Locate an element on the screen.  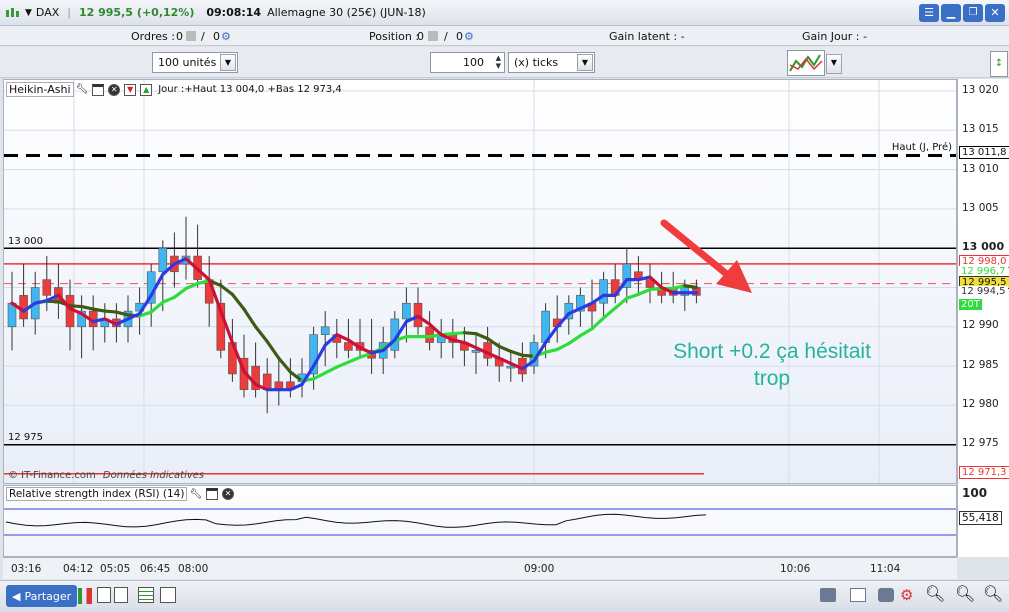
candlestick-icon is located at coordinates (12, 13).